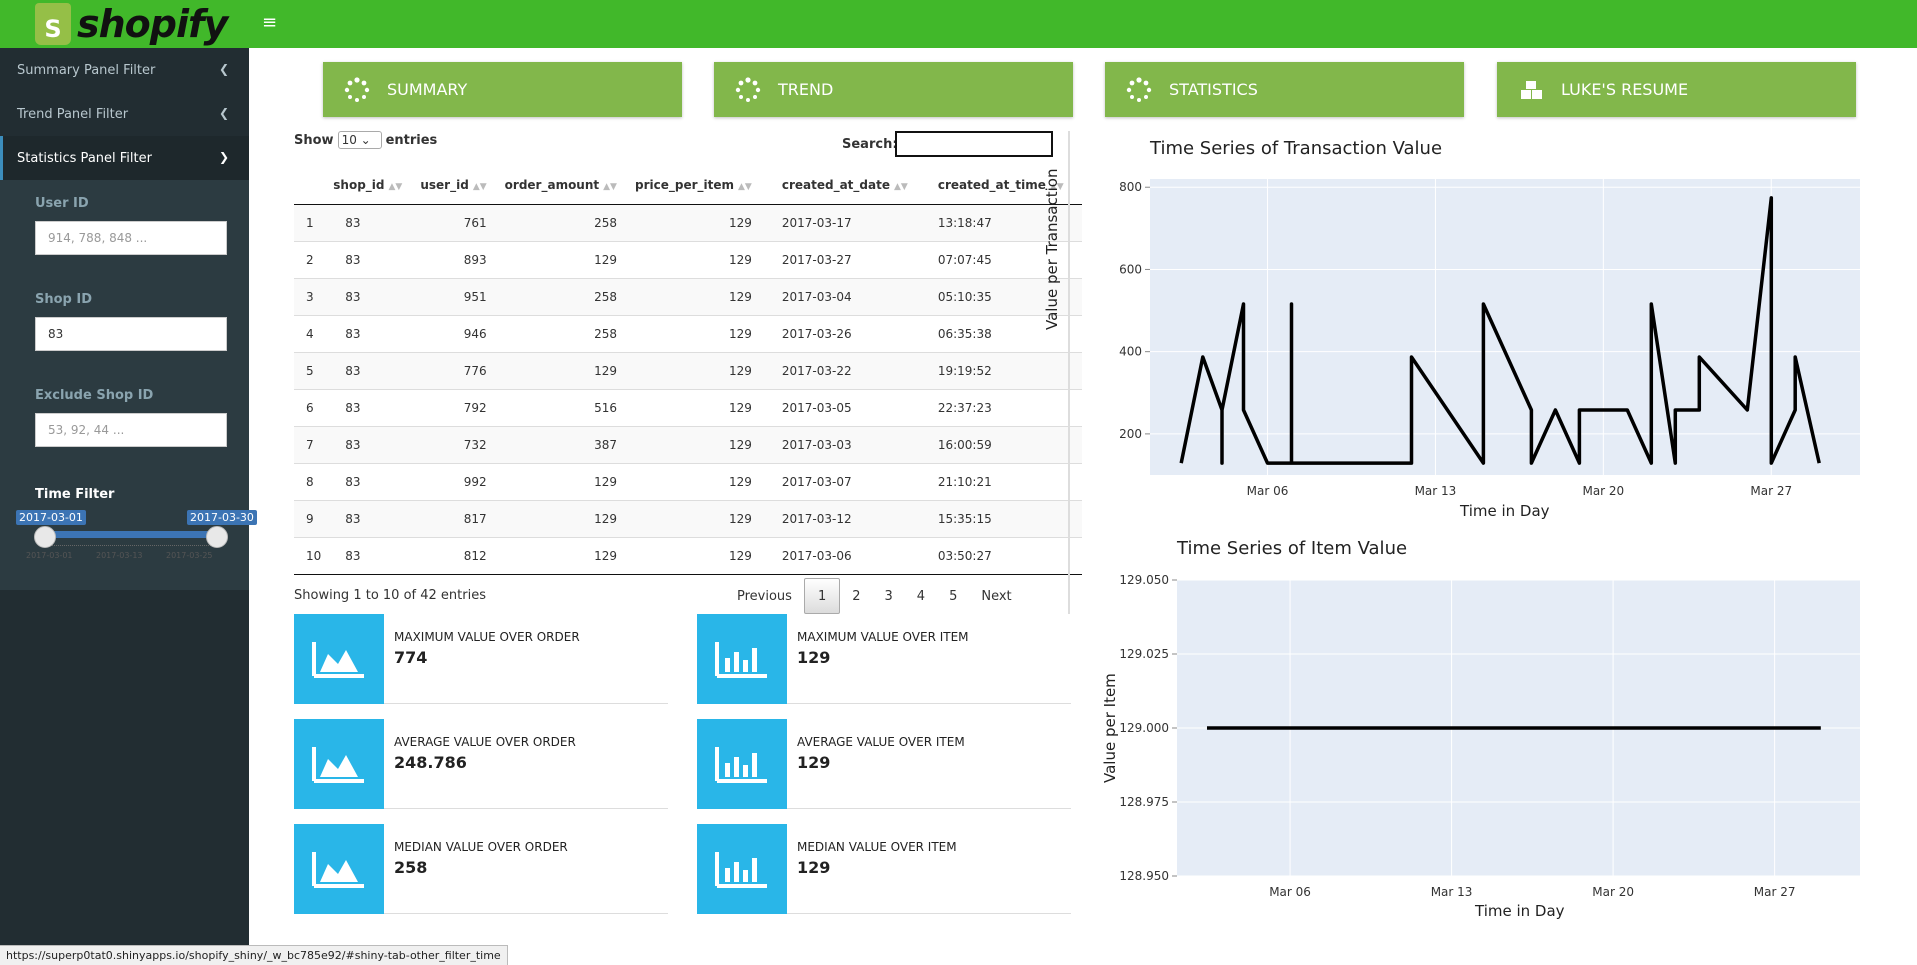  What do you see at coordinates (1144, 728) in the screenshot?
I see `y-tick-label: 129.000` at bounding box center [1144, 728].